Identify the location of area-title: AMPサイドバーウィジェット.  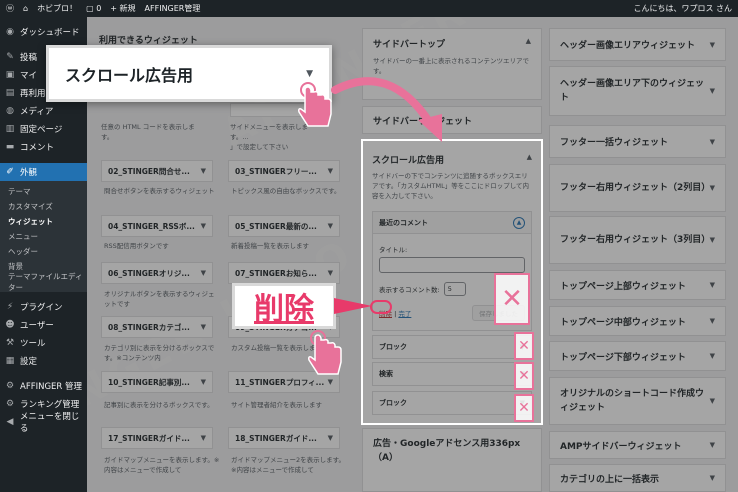
(621, 446).